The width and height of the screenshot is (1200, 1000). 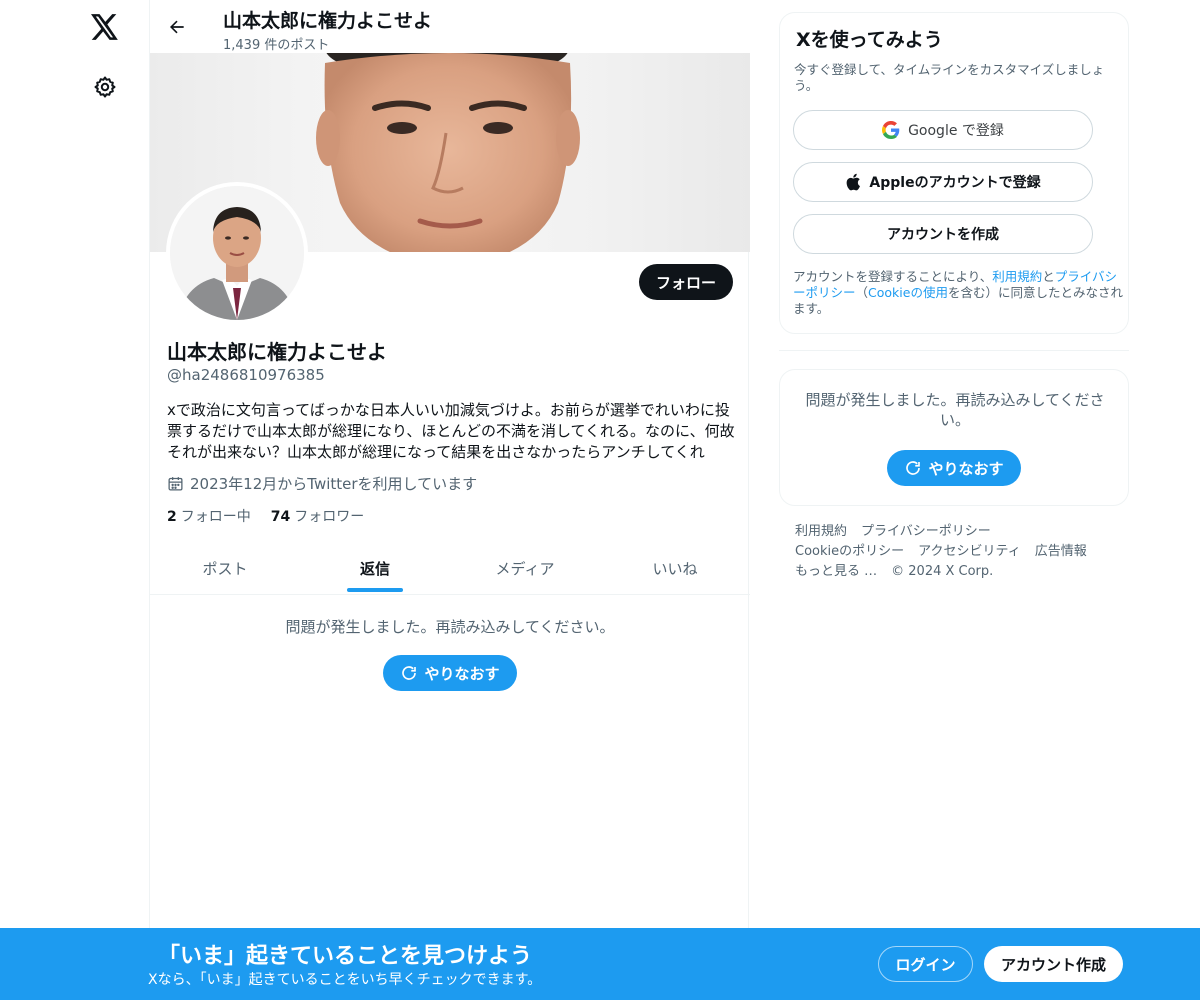 I want to click on footer-copyright: © 2024 X Corp., so click(x=942, y=571).